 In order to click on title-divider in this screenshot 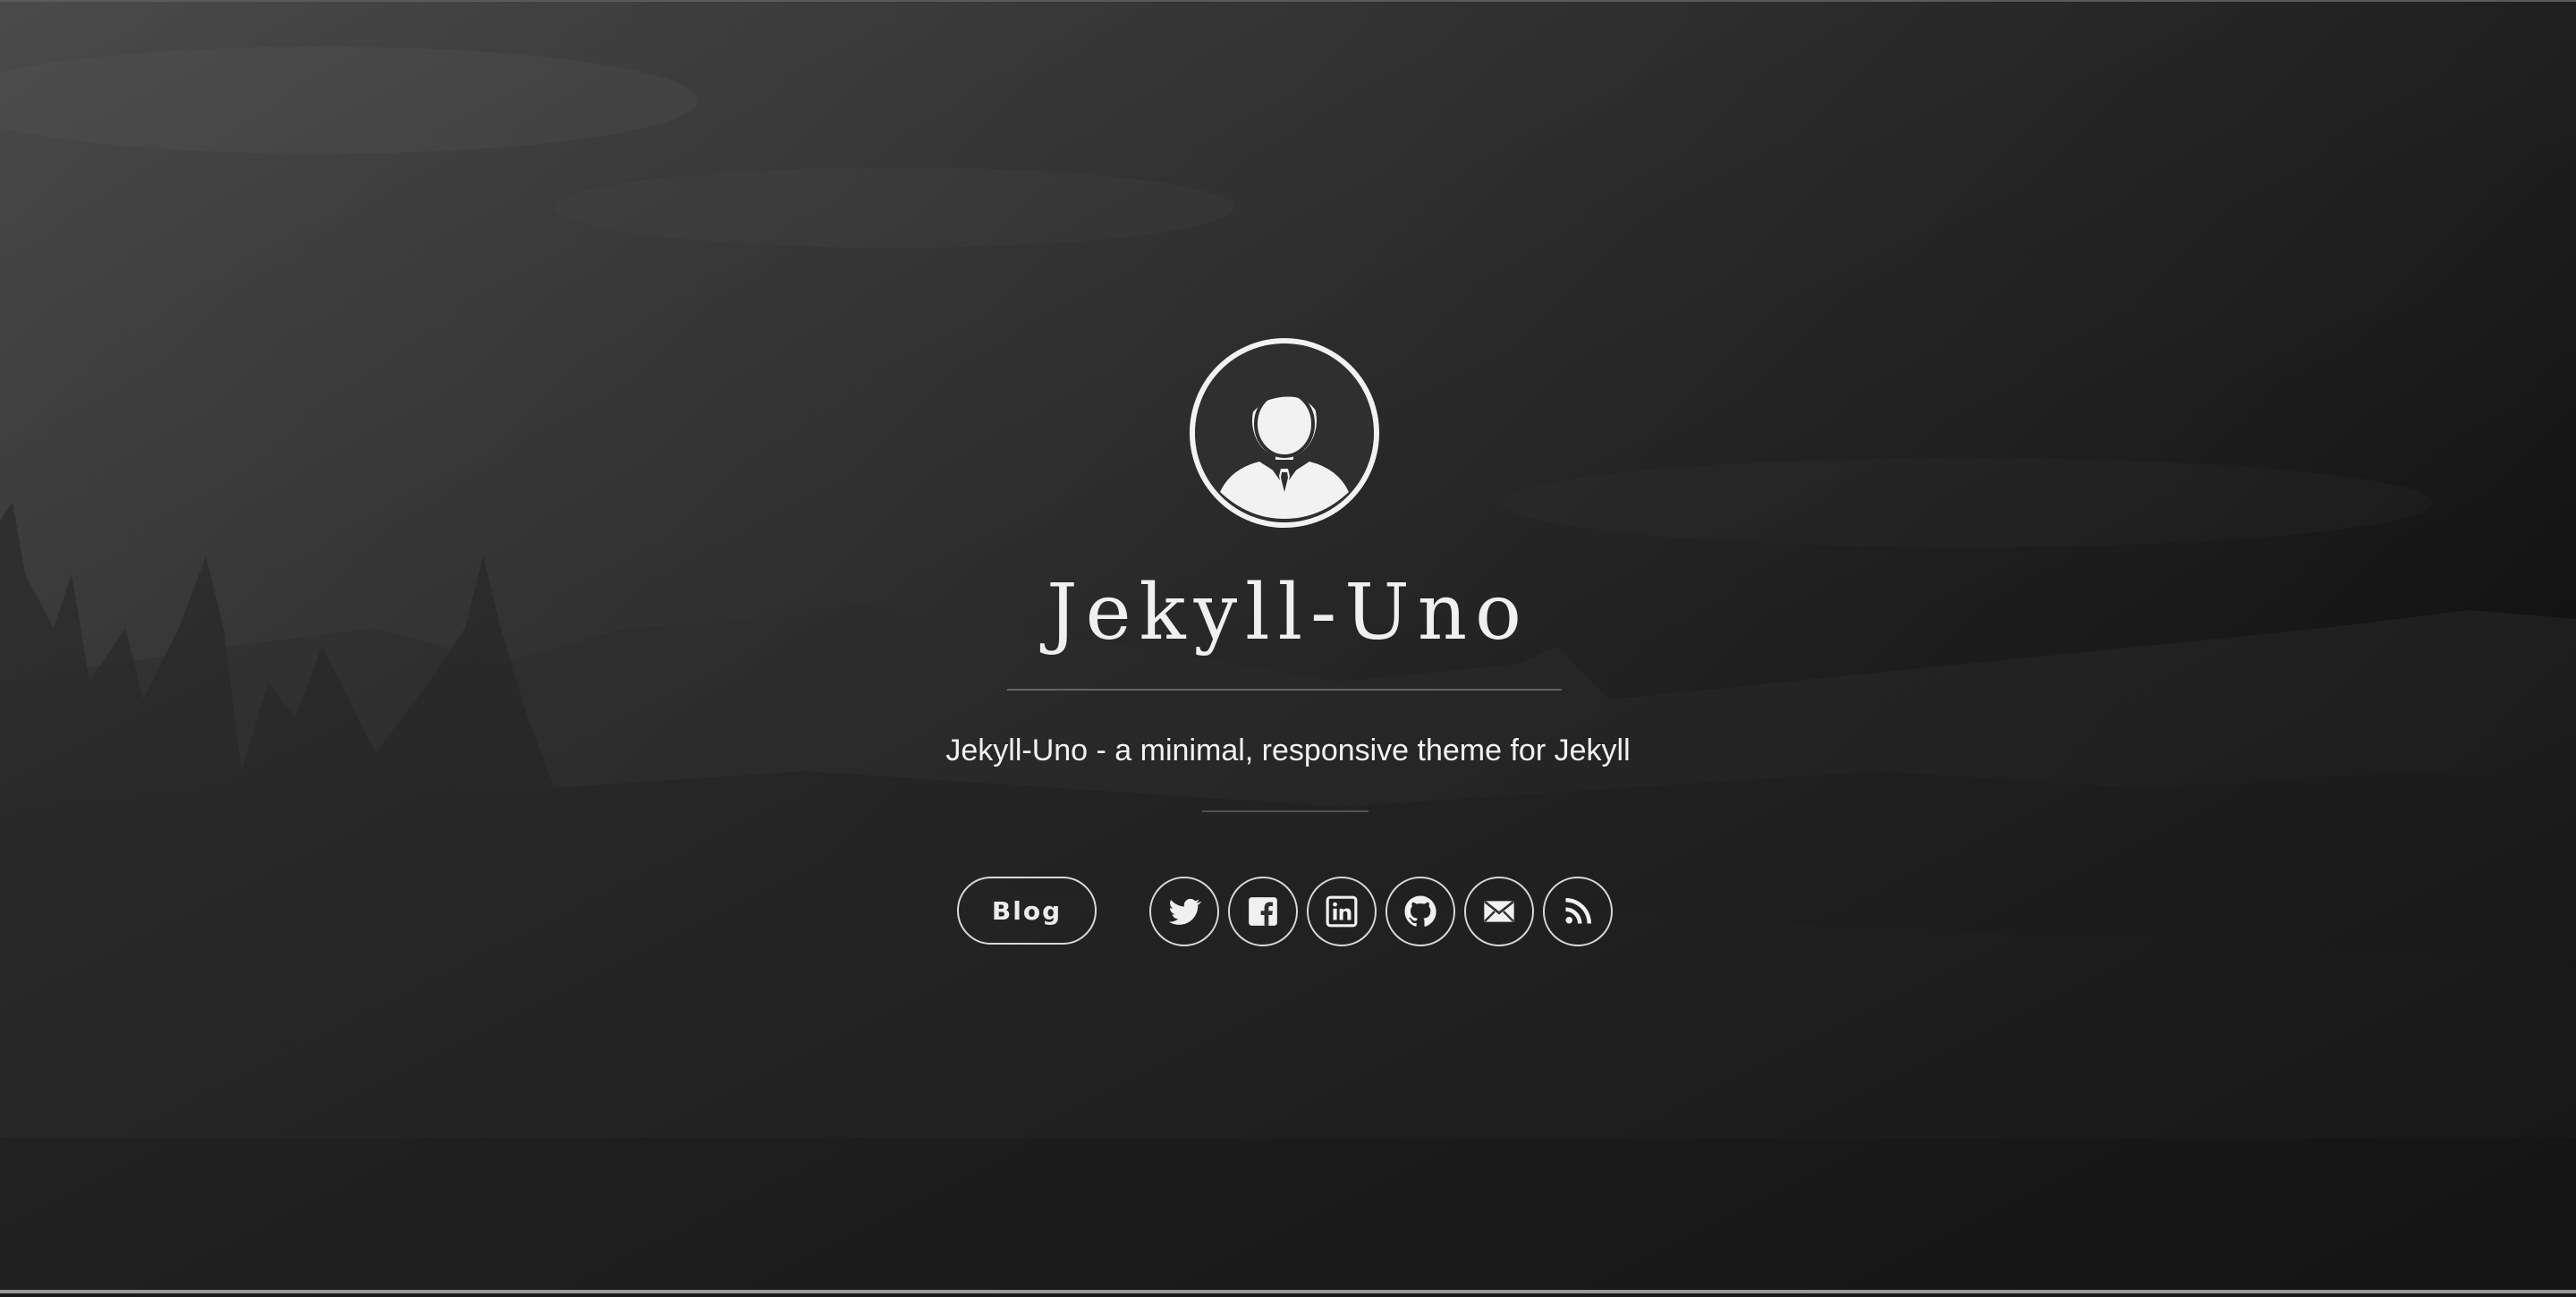, I will do `click(1284, 690)`.